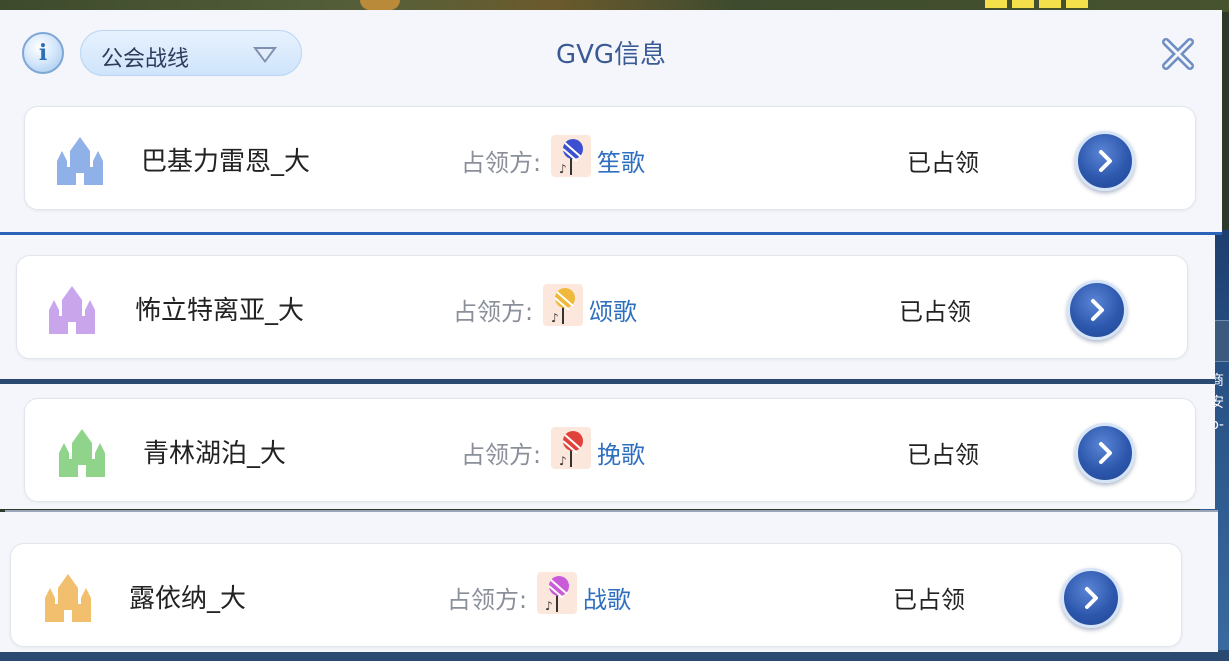 The height and width of the screenshot is (661, 1229). What do you see at coordinates (611, 55) in the screenshot?
I see `page-title: GVG信息` at bounding box center [611, 55].